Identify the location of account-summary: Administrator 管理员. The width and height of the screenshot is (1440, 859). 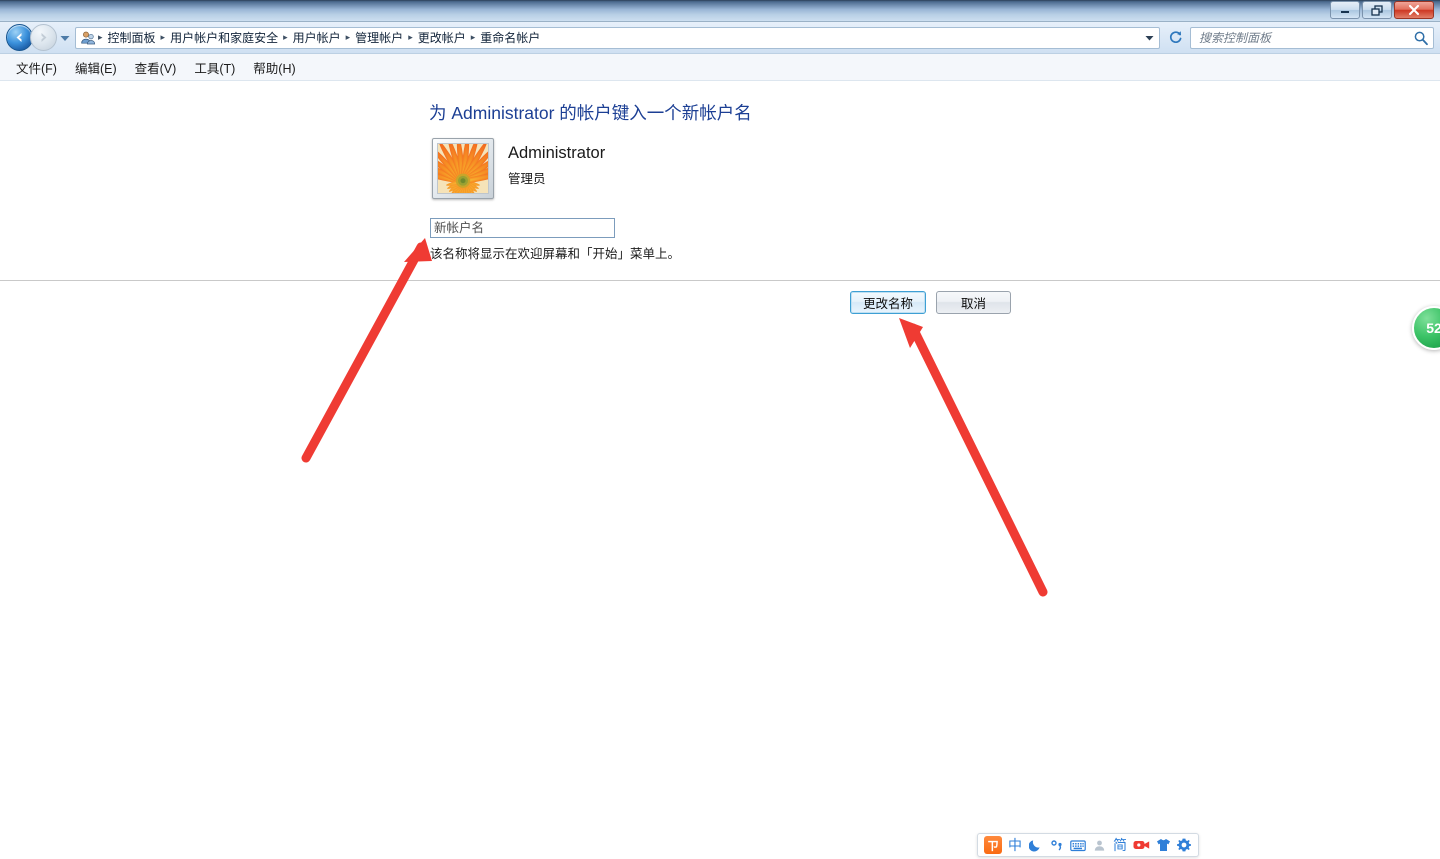
(518, 168).